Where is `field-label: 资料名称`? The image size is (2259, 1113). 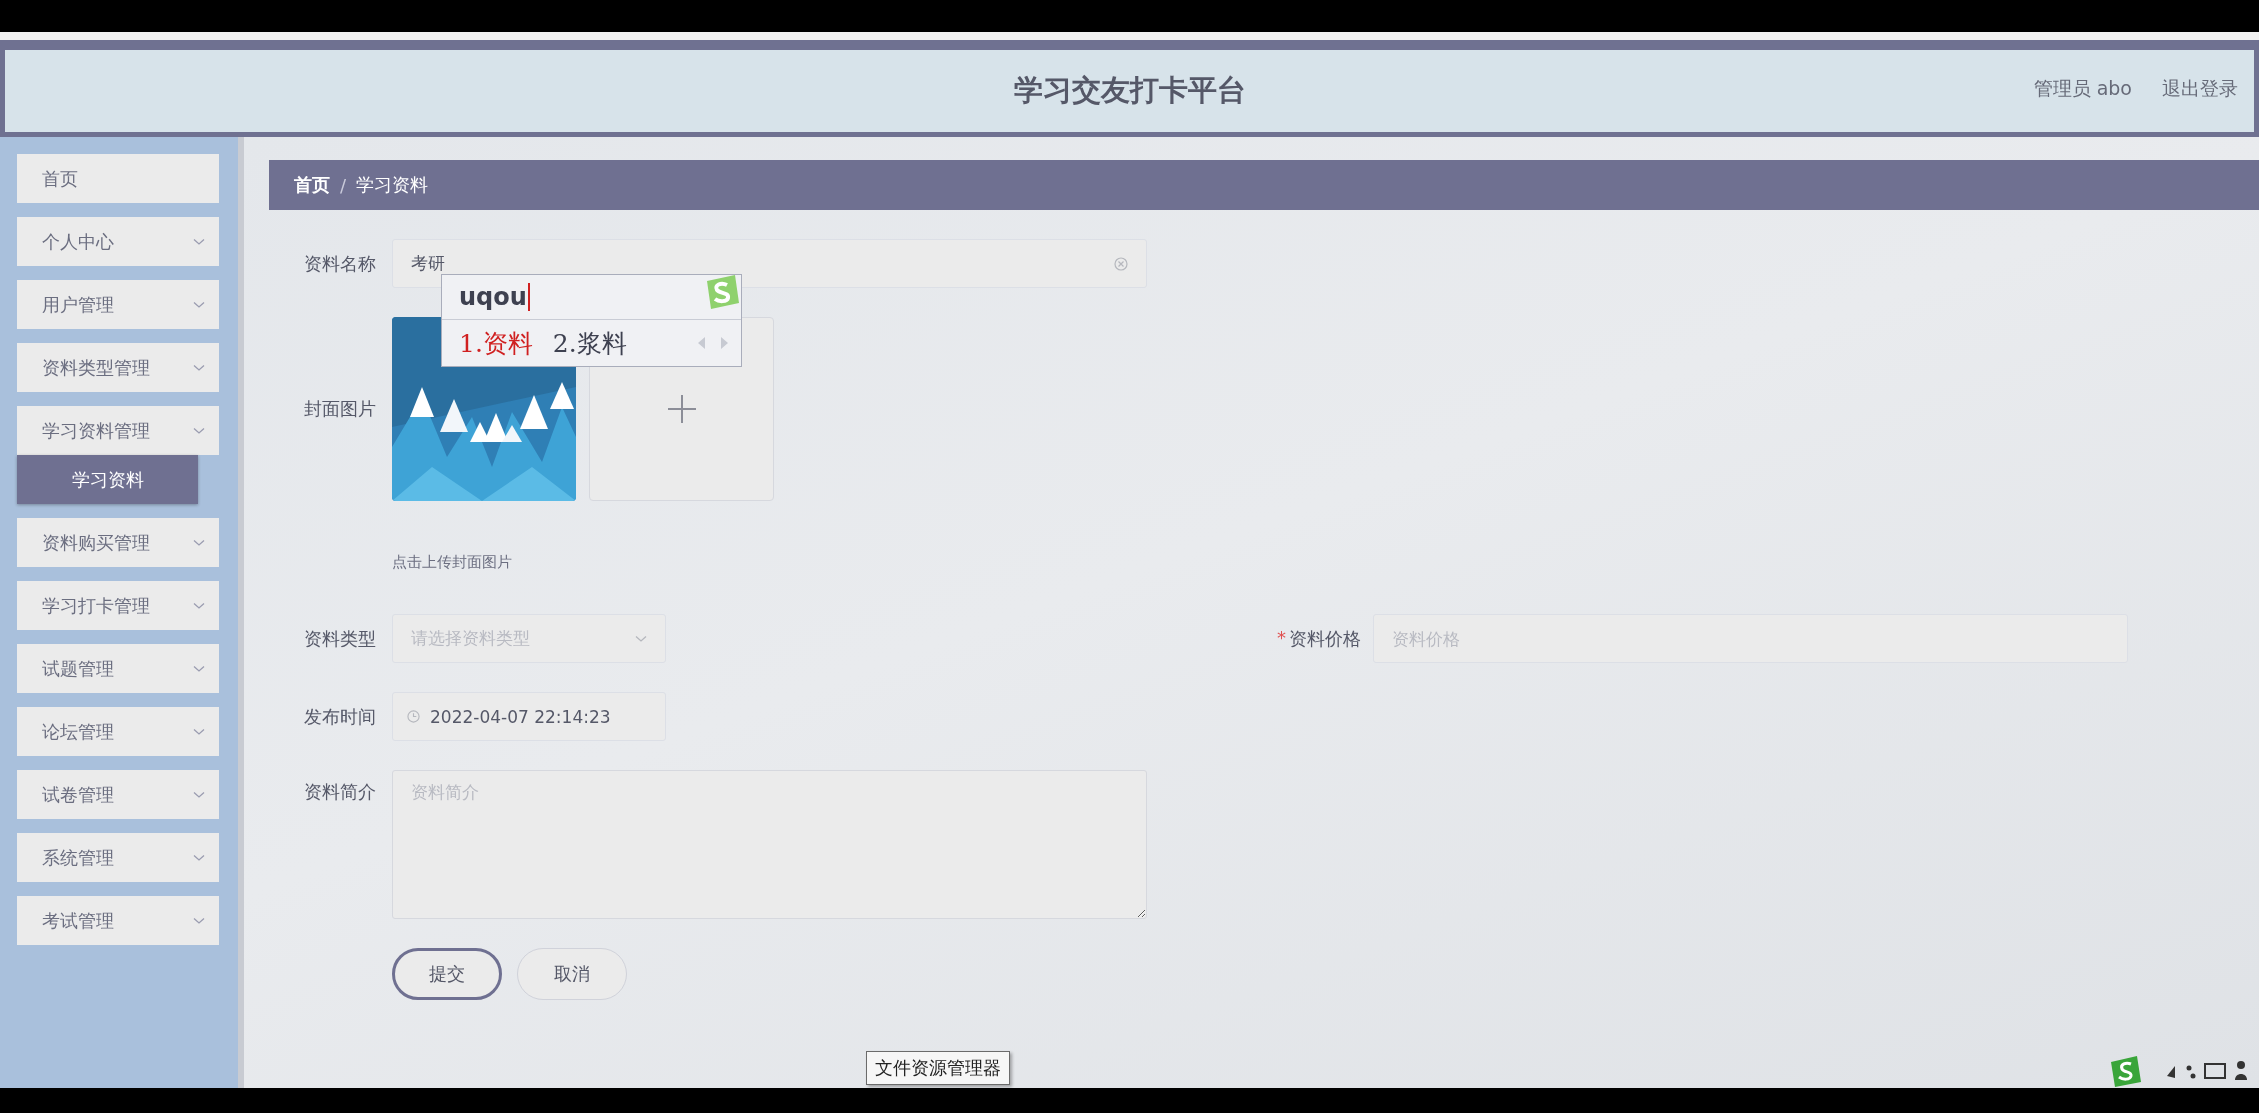 field-label: 资料名称 is located at coordinates (340, 263).